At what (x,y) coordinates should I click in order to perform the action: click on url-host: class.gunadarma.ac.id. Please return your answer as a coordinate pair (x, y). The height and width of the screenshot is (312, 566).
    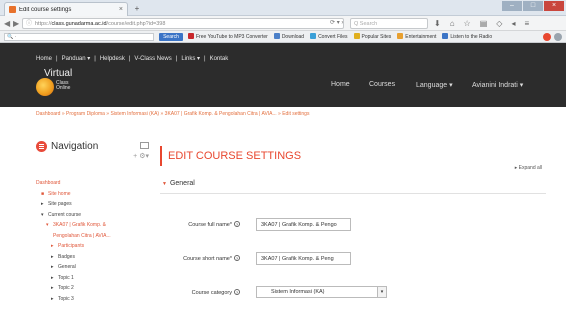
    Looking at the image, I should click on (79, 24).